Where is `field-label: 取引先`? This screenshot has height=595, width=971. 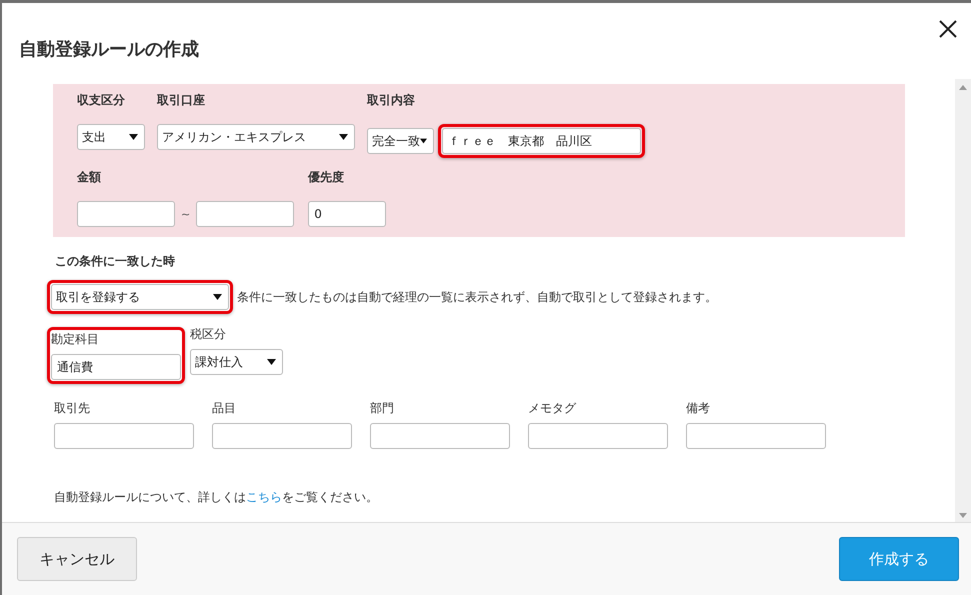 field-label: 取引先 is located at coordinates (72, 408).